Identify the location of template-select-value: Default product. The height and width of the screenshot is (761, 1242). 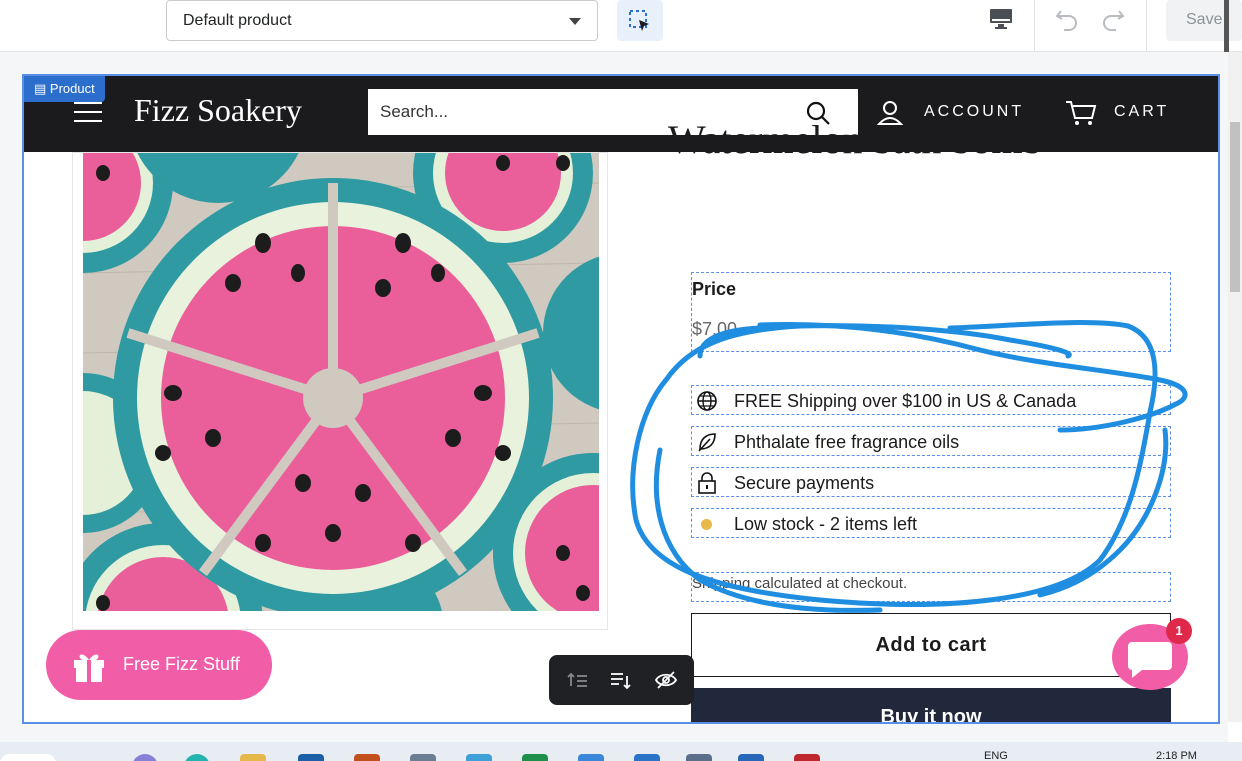
(237, 20).